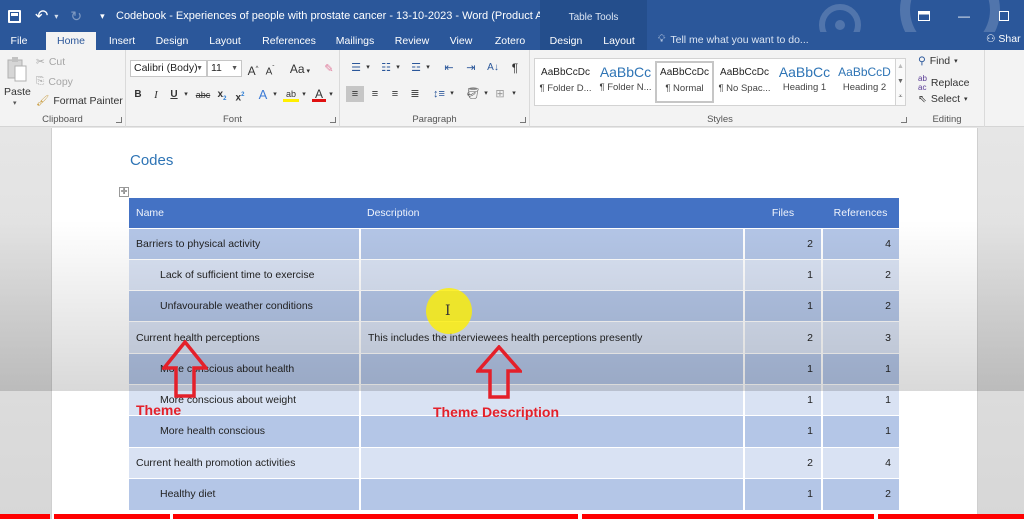 Image resolution: width=1024 pixels, height=519 pixels. Describe the element at coordinates (186, 95) in the screenshot. I see `underline-dropdown-icon: ▾` at that location.